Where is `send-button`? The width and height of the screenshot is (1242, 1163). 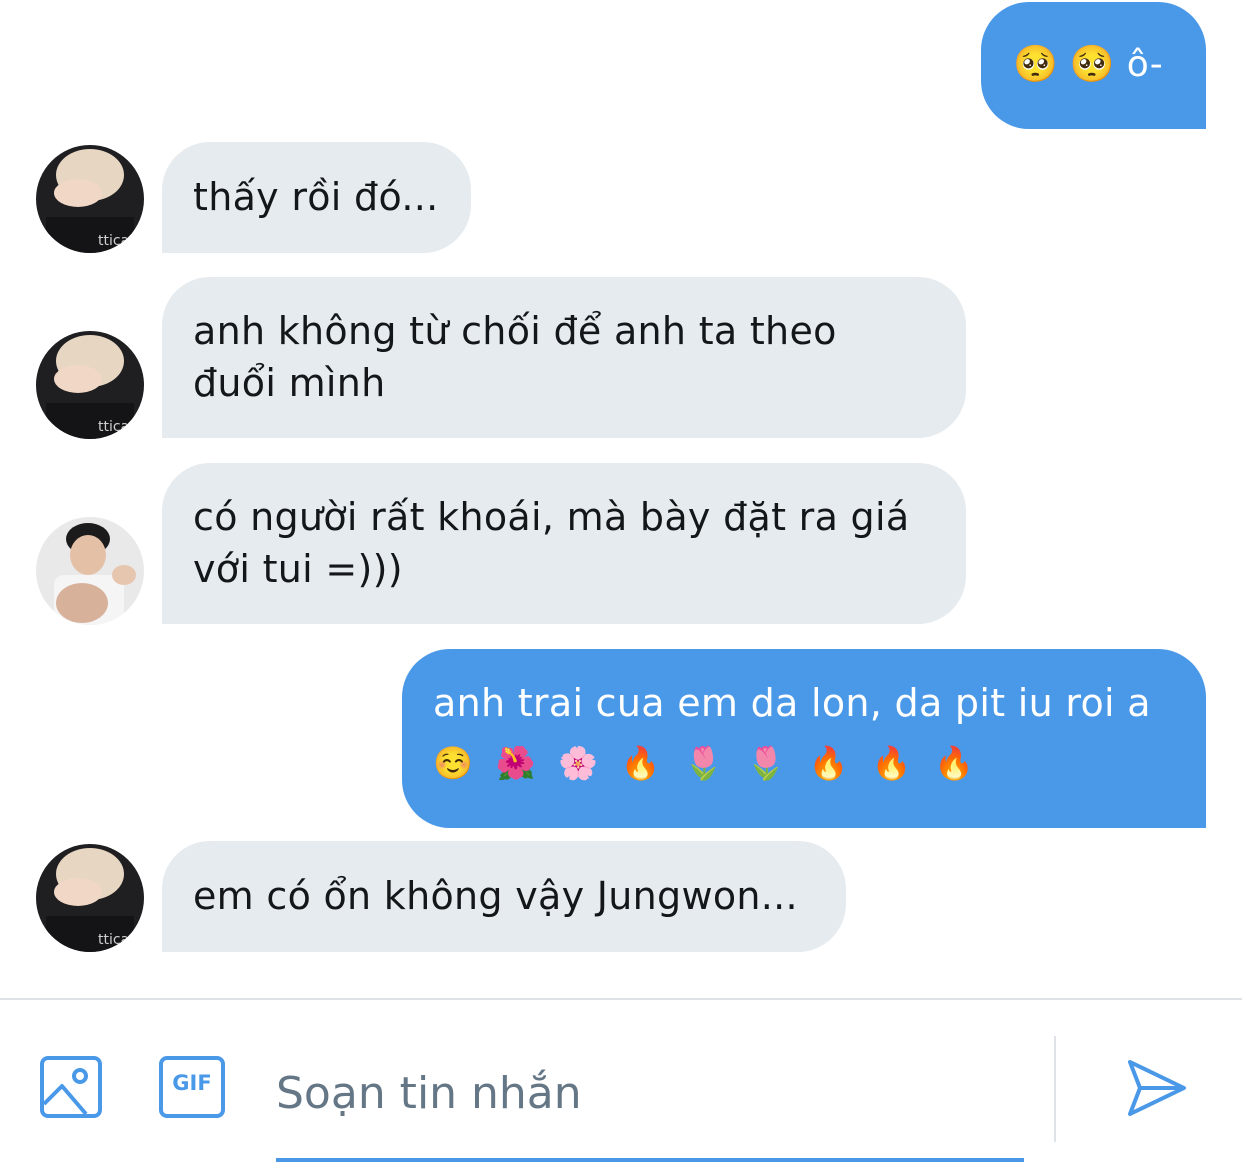
send-button is located at coordinates (1157, 1090).